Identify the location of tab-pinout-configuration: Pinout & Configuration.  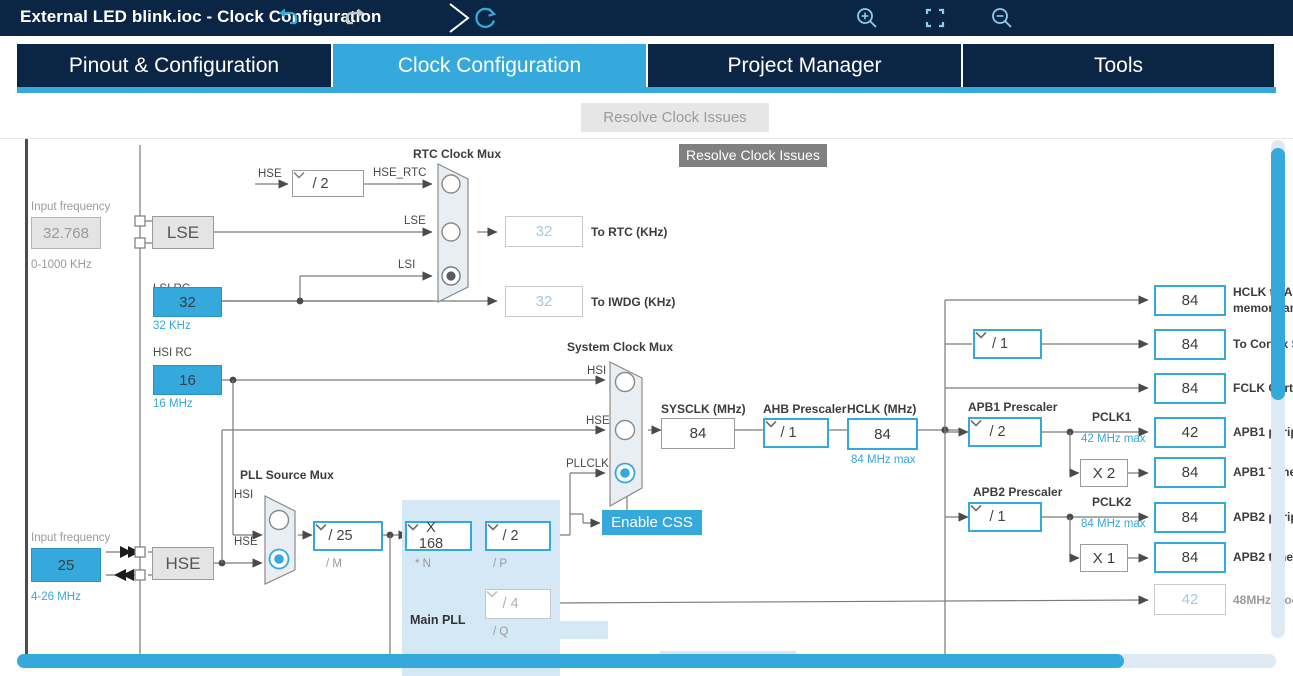
(175, 65).